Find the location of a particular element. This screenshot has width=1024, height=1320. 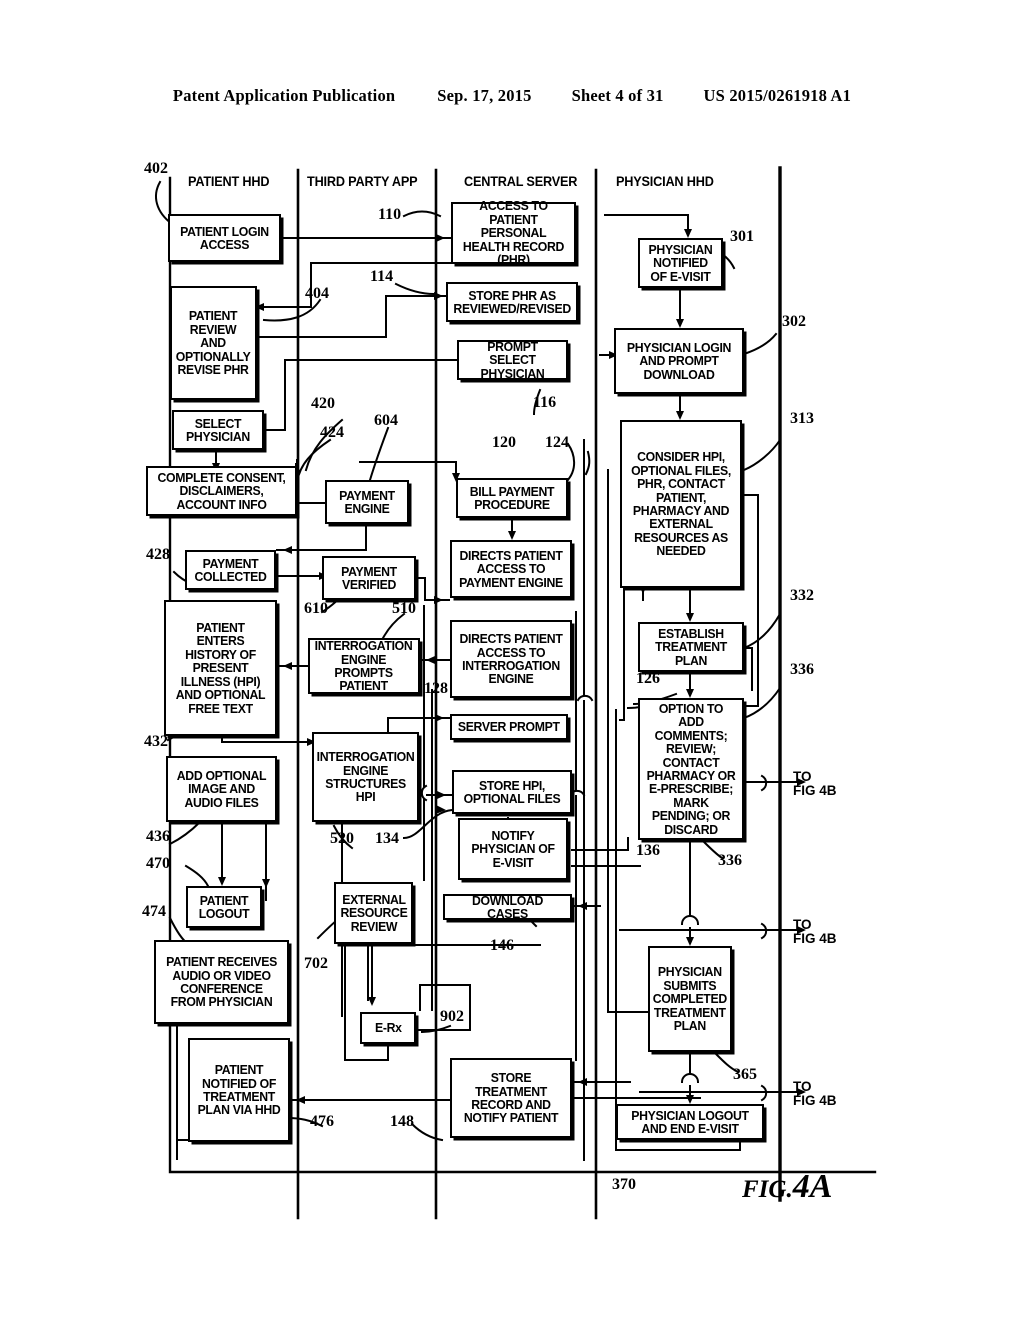

ref-336a: 336 is located at coordinates (802, 669).